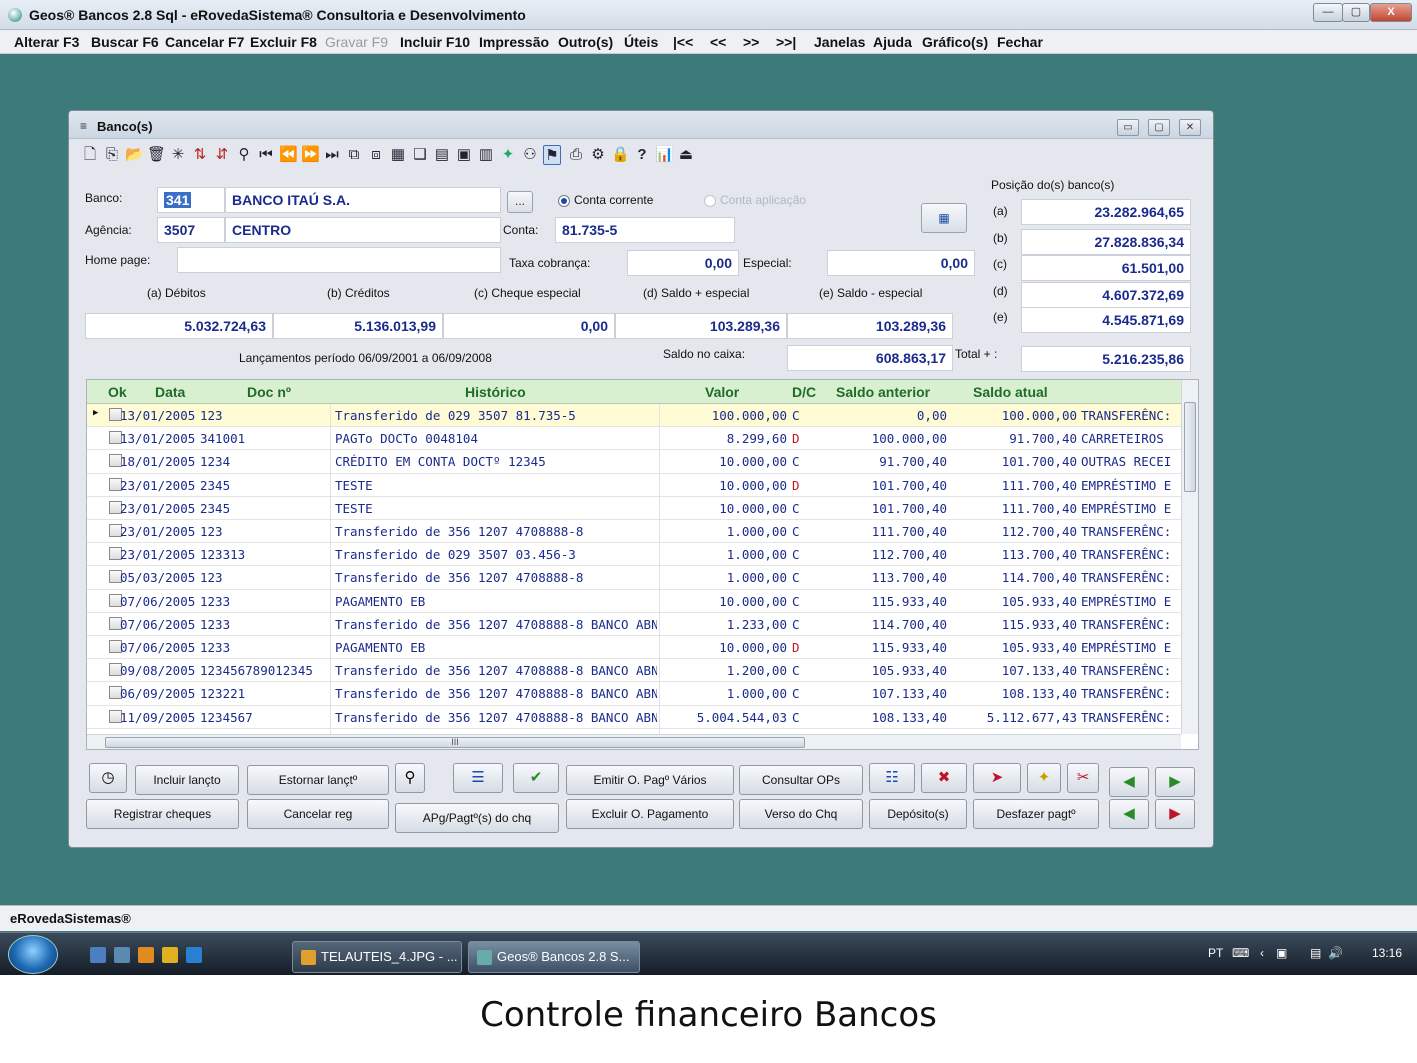 The image size is (1417, 1063). I want to click on hint-button: ✦, so click(1044, 778).